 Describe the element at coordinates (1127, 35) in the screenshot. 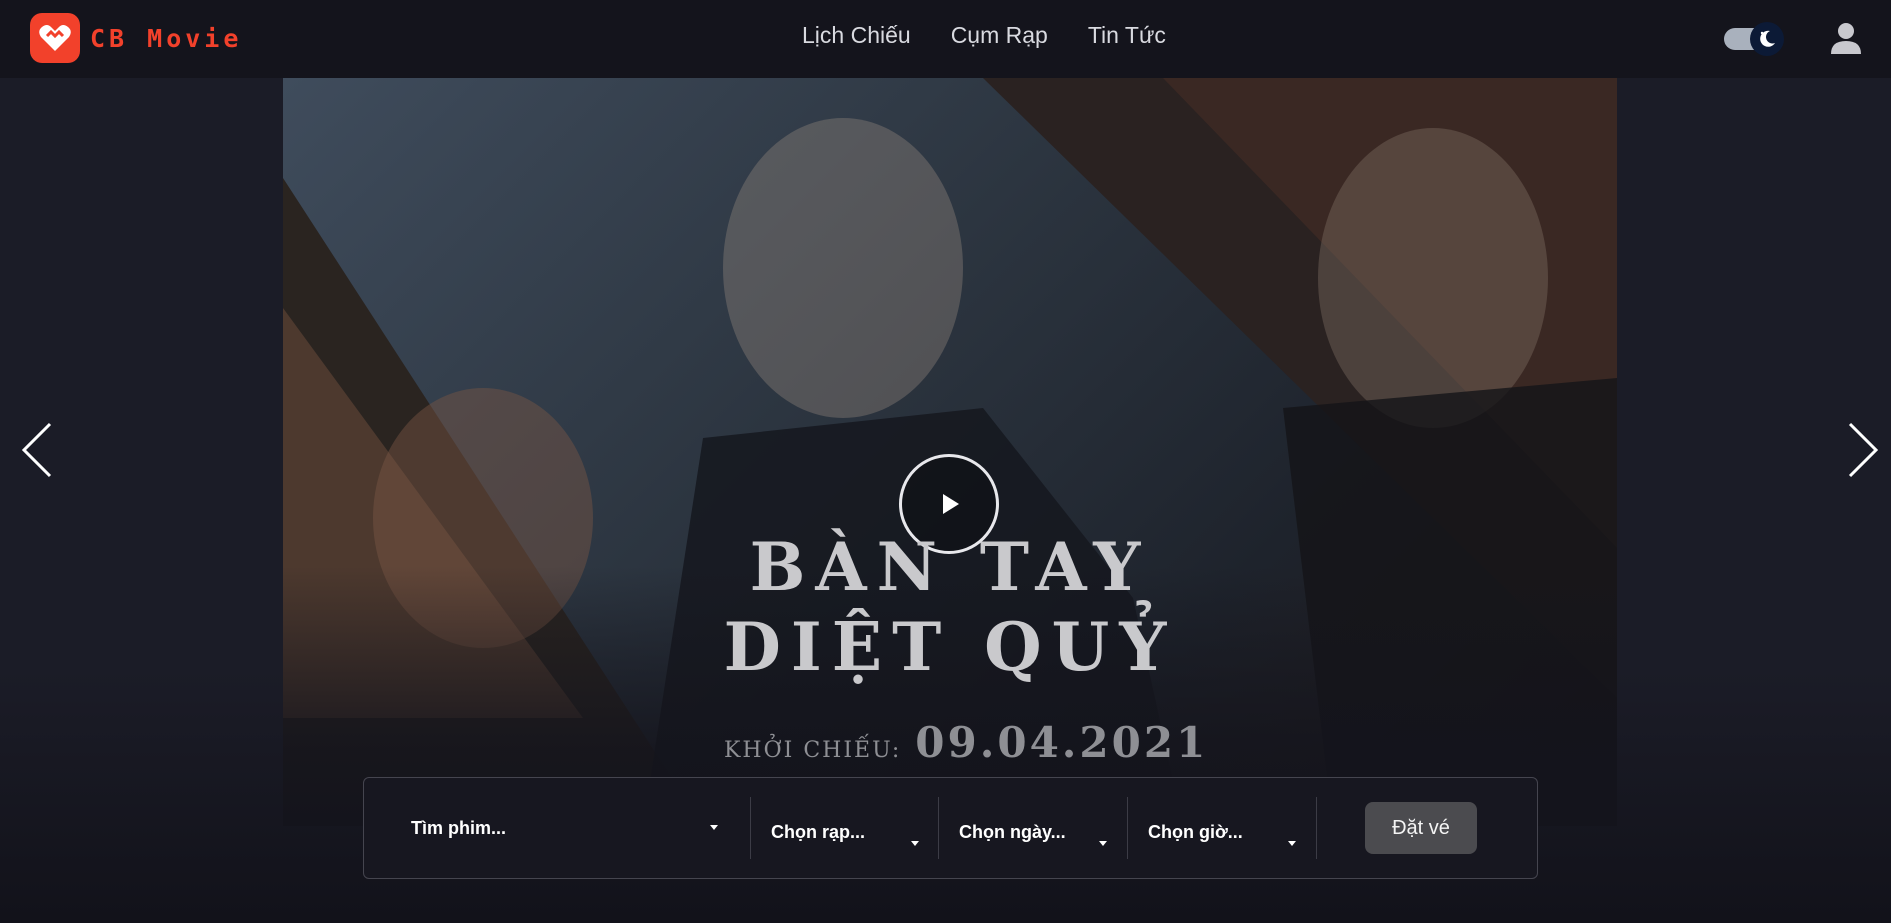

I see `nav-news: Tin Tức` at that location.